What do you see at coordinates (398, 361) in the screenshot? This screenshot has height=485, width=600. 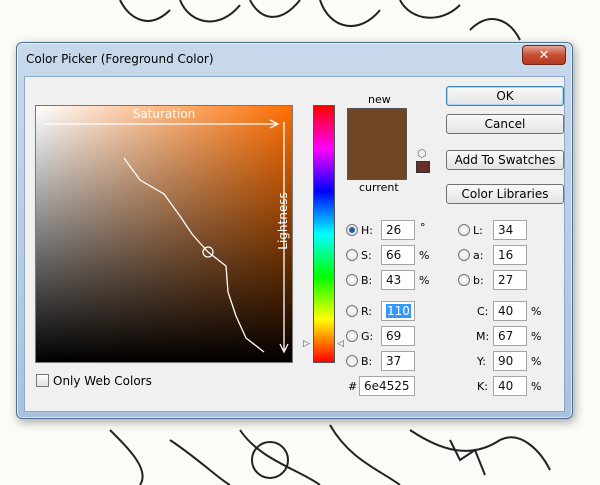 I see `blue-input: 37` at bounding box center [398, 361].